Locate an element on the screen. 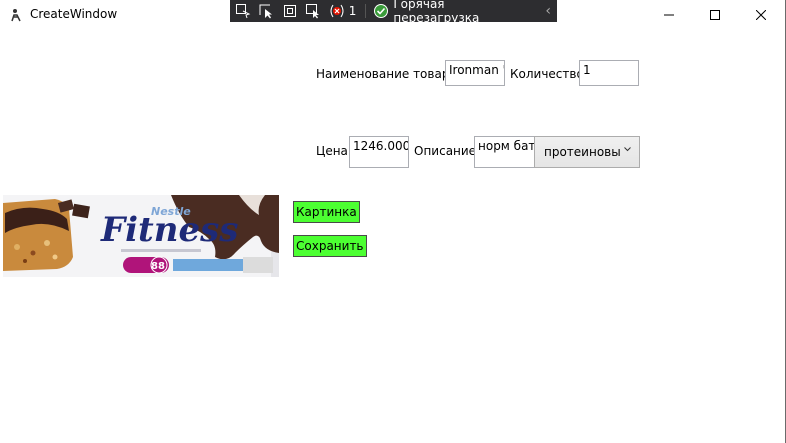  toolbar-separator is located at coordinates (366, 11).